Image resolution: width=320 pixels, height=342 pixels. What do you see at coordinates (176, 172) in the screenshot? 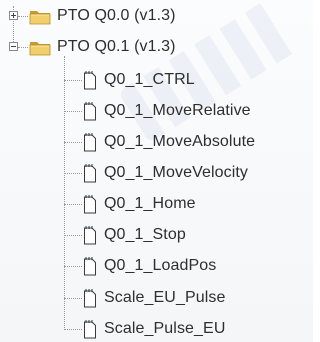
I see `tree-item-label: Q0_1_MoveVelocity` at bounding box center [176, 172].